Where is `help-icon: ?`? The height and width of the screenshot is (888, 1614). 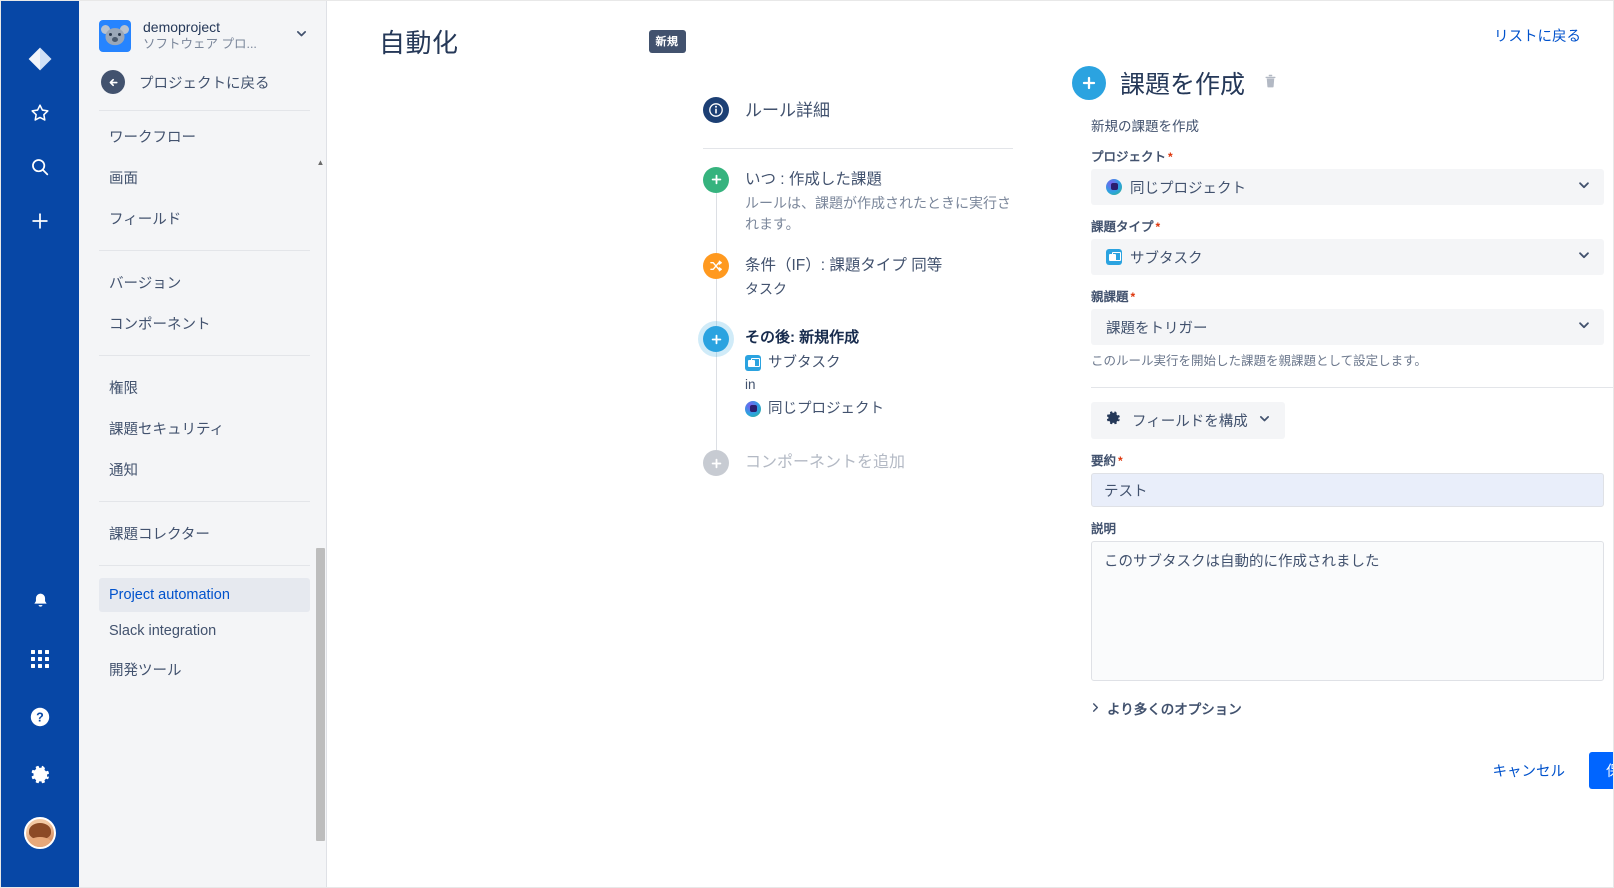
help-icon: ? is located at coordinates (40, 717).